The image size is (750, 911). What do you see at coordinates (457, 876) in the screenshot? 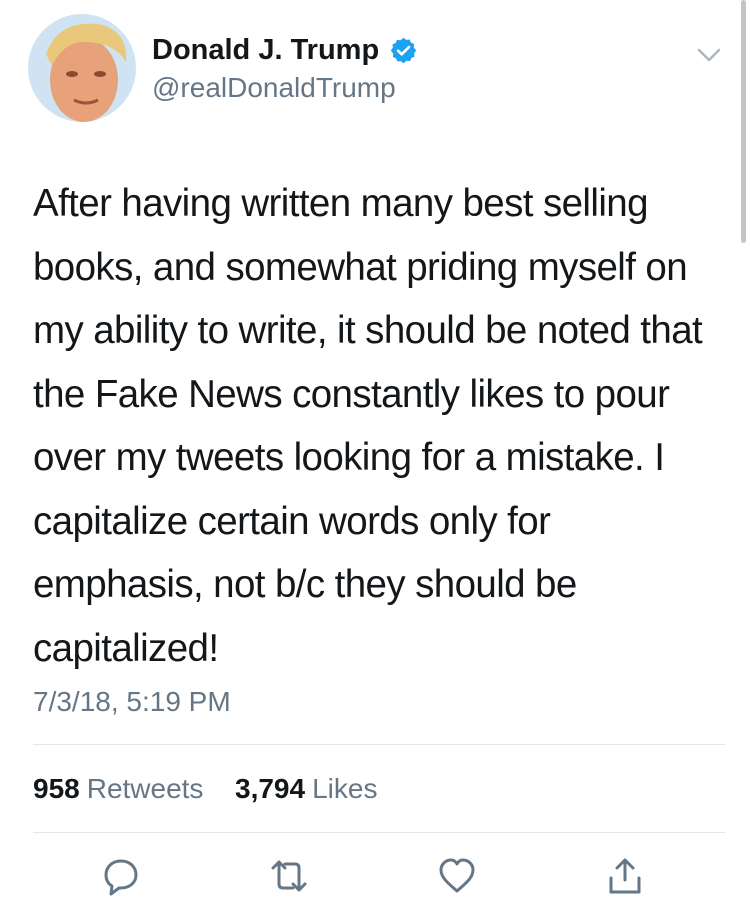
I see `heart-icon` at bounding box center [457, 876].